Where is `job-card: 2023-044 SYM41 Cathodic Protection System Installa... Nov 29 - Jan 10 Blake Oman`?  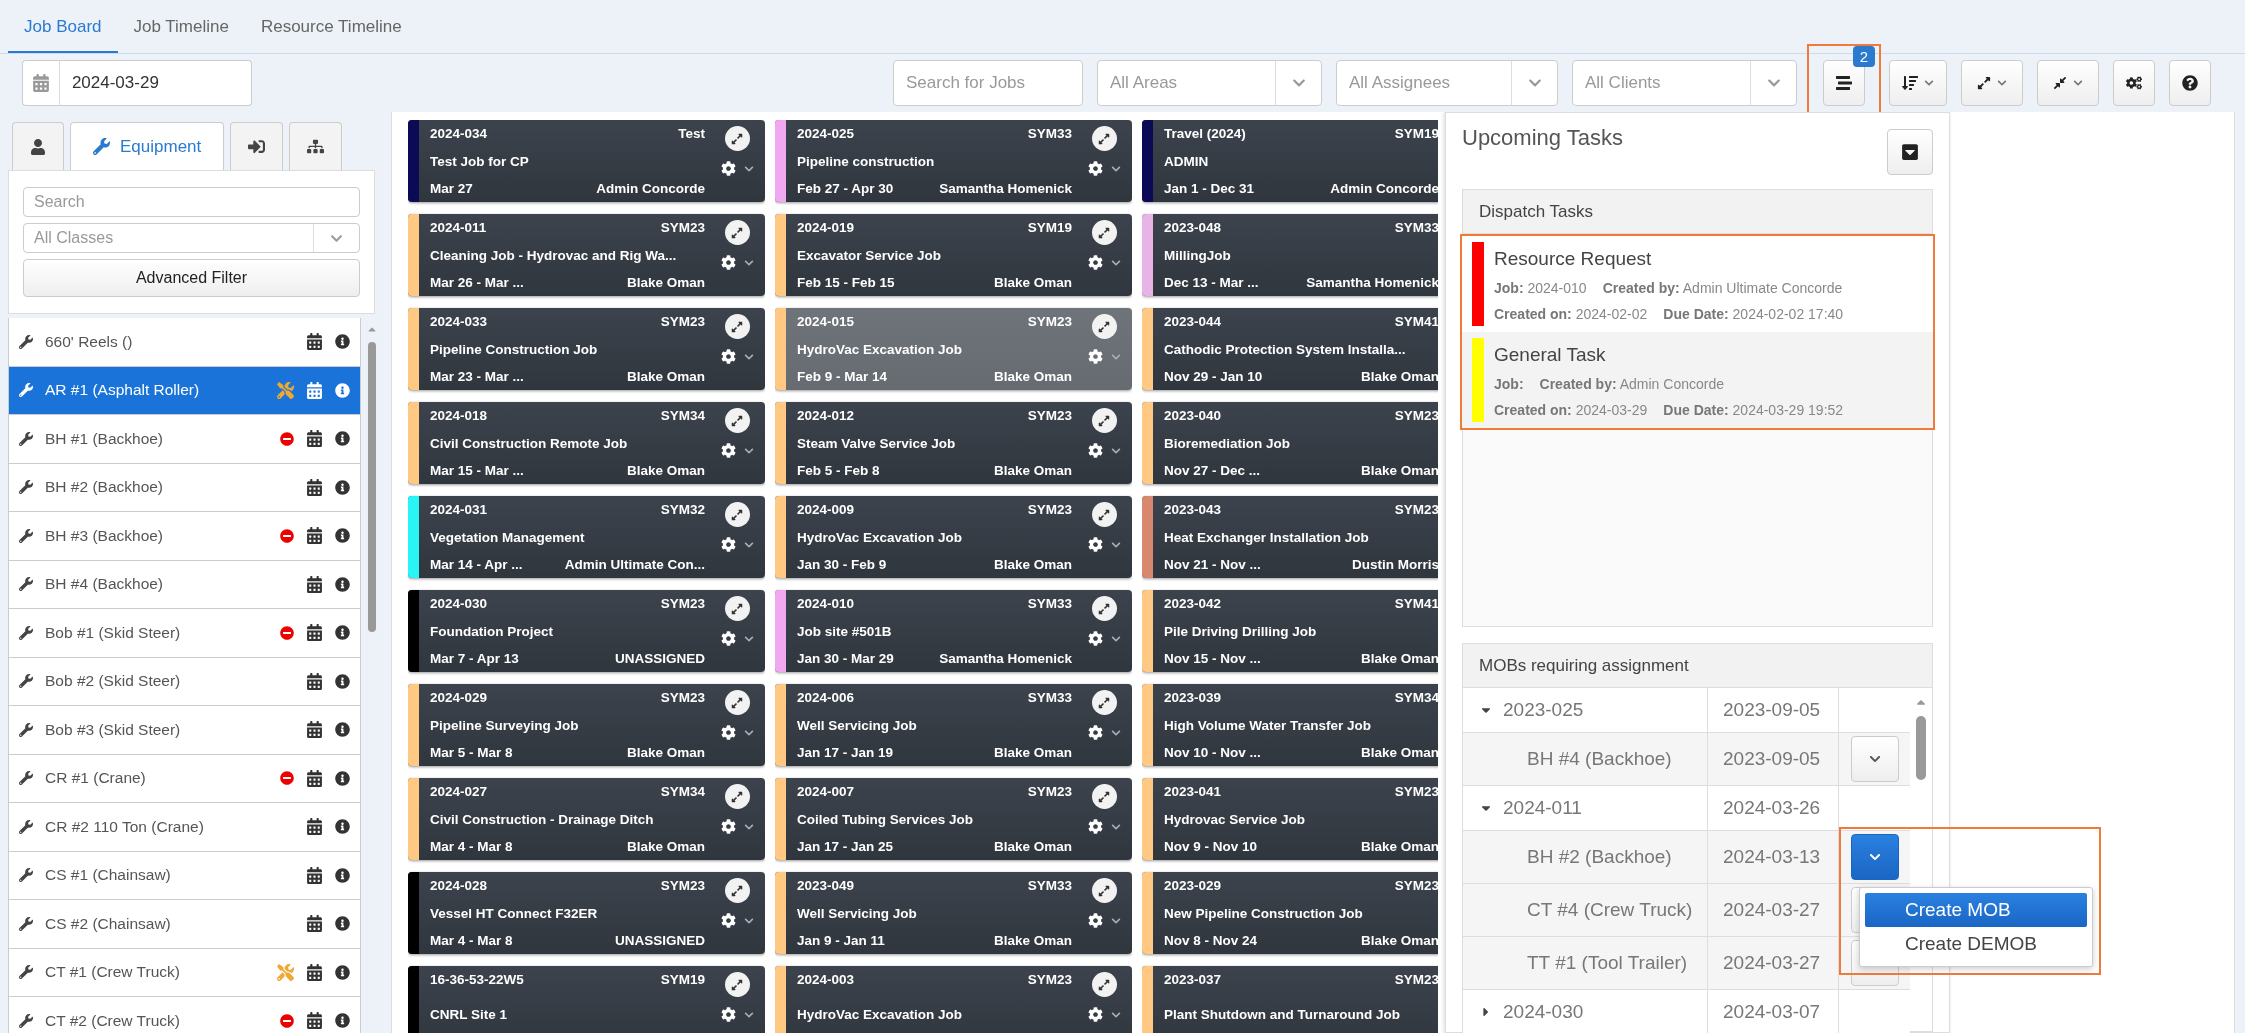
job-card: 2023-044 SYM41 Cathodic Protection System Installa... Nov 29 - Jan 10 Blake Oman is located at coordinates (1290, 349).